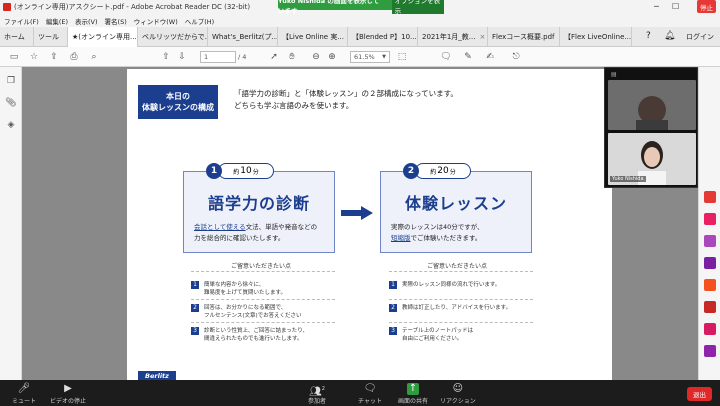  Describe the element at coordinates (206, 57) in the screenshot. I see `page-current: 1` at that location.